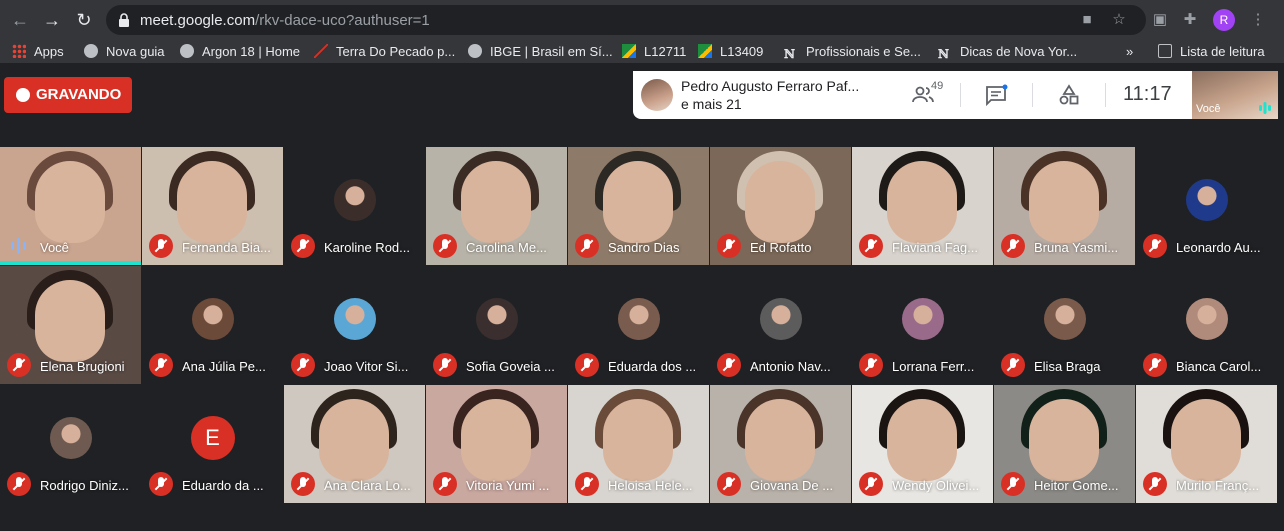  Describe the element at coordinates (1087, 20) in the screenshot. I see `camera-icon: ■` at that location.